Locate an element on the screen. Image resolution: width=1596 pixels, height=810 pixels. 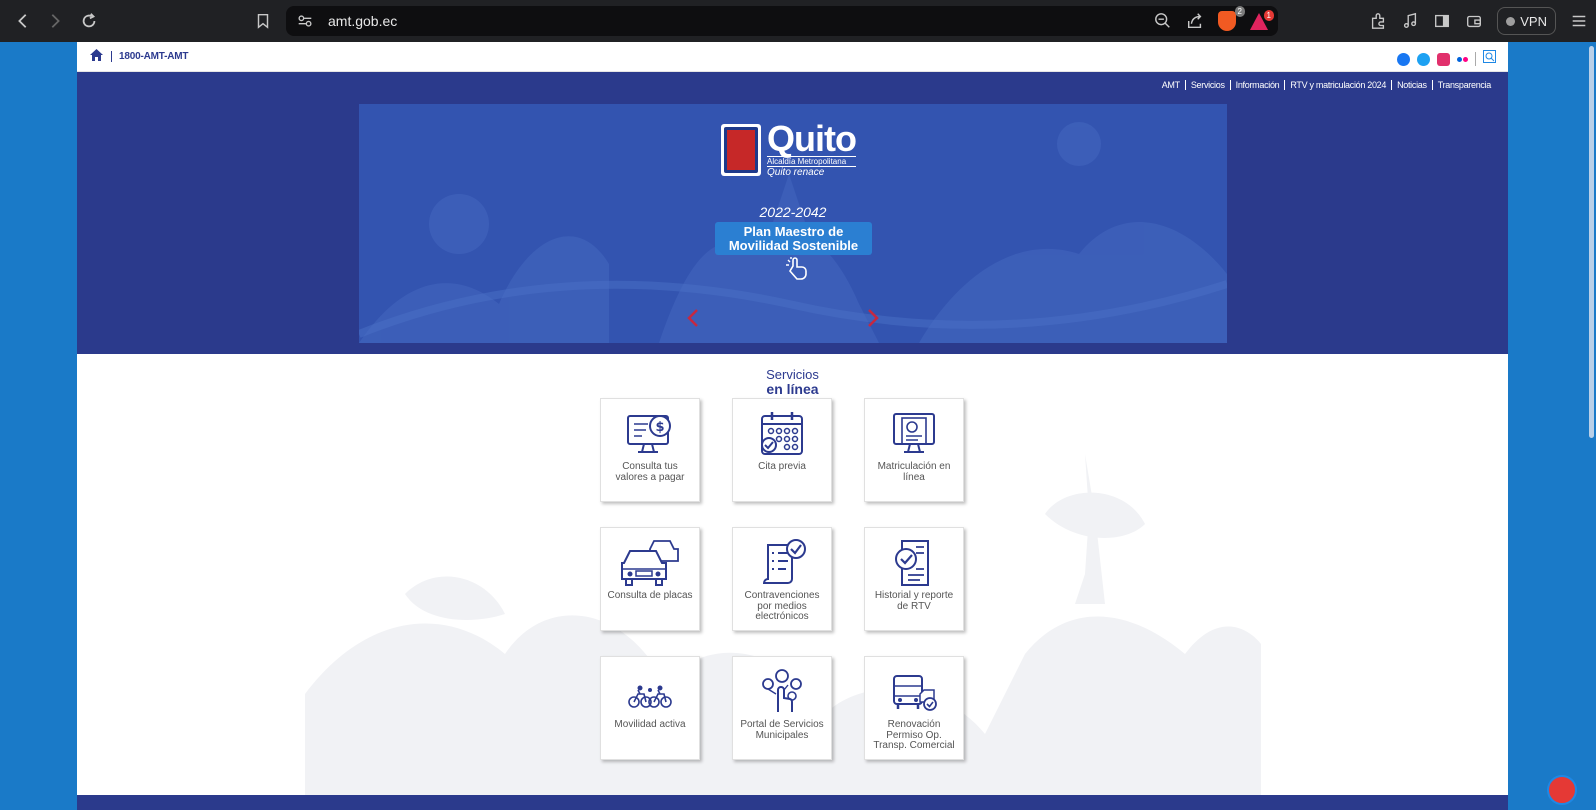
bookmark-button is located at coordinates (263, 21).